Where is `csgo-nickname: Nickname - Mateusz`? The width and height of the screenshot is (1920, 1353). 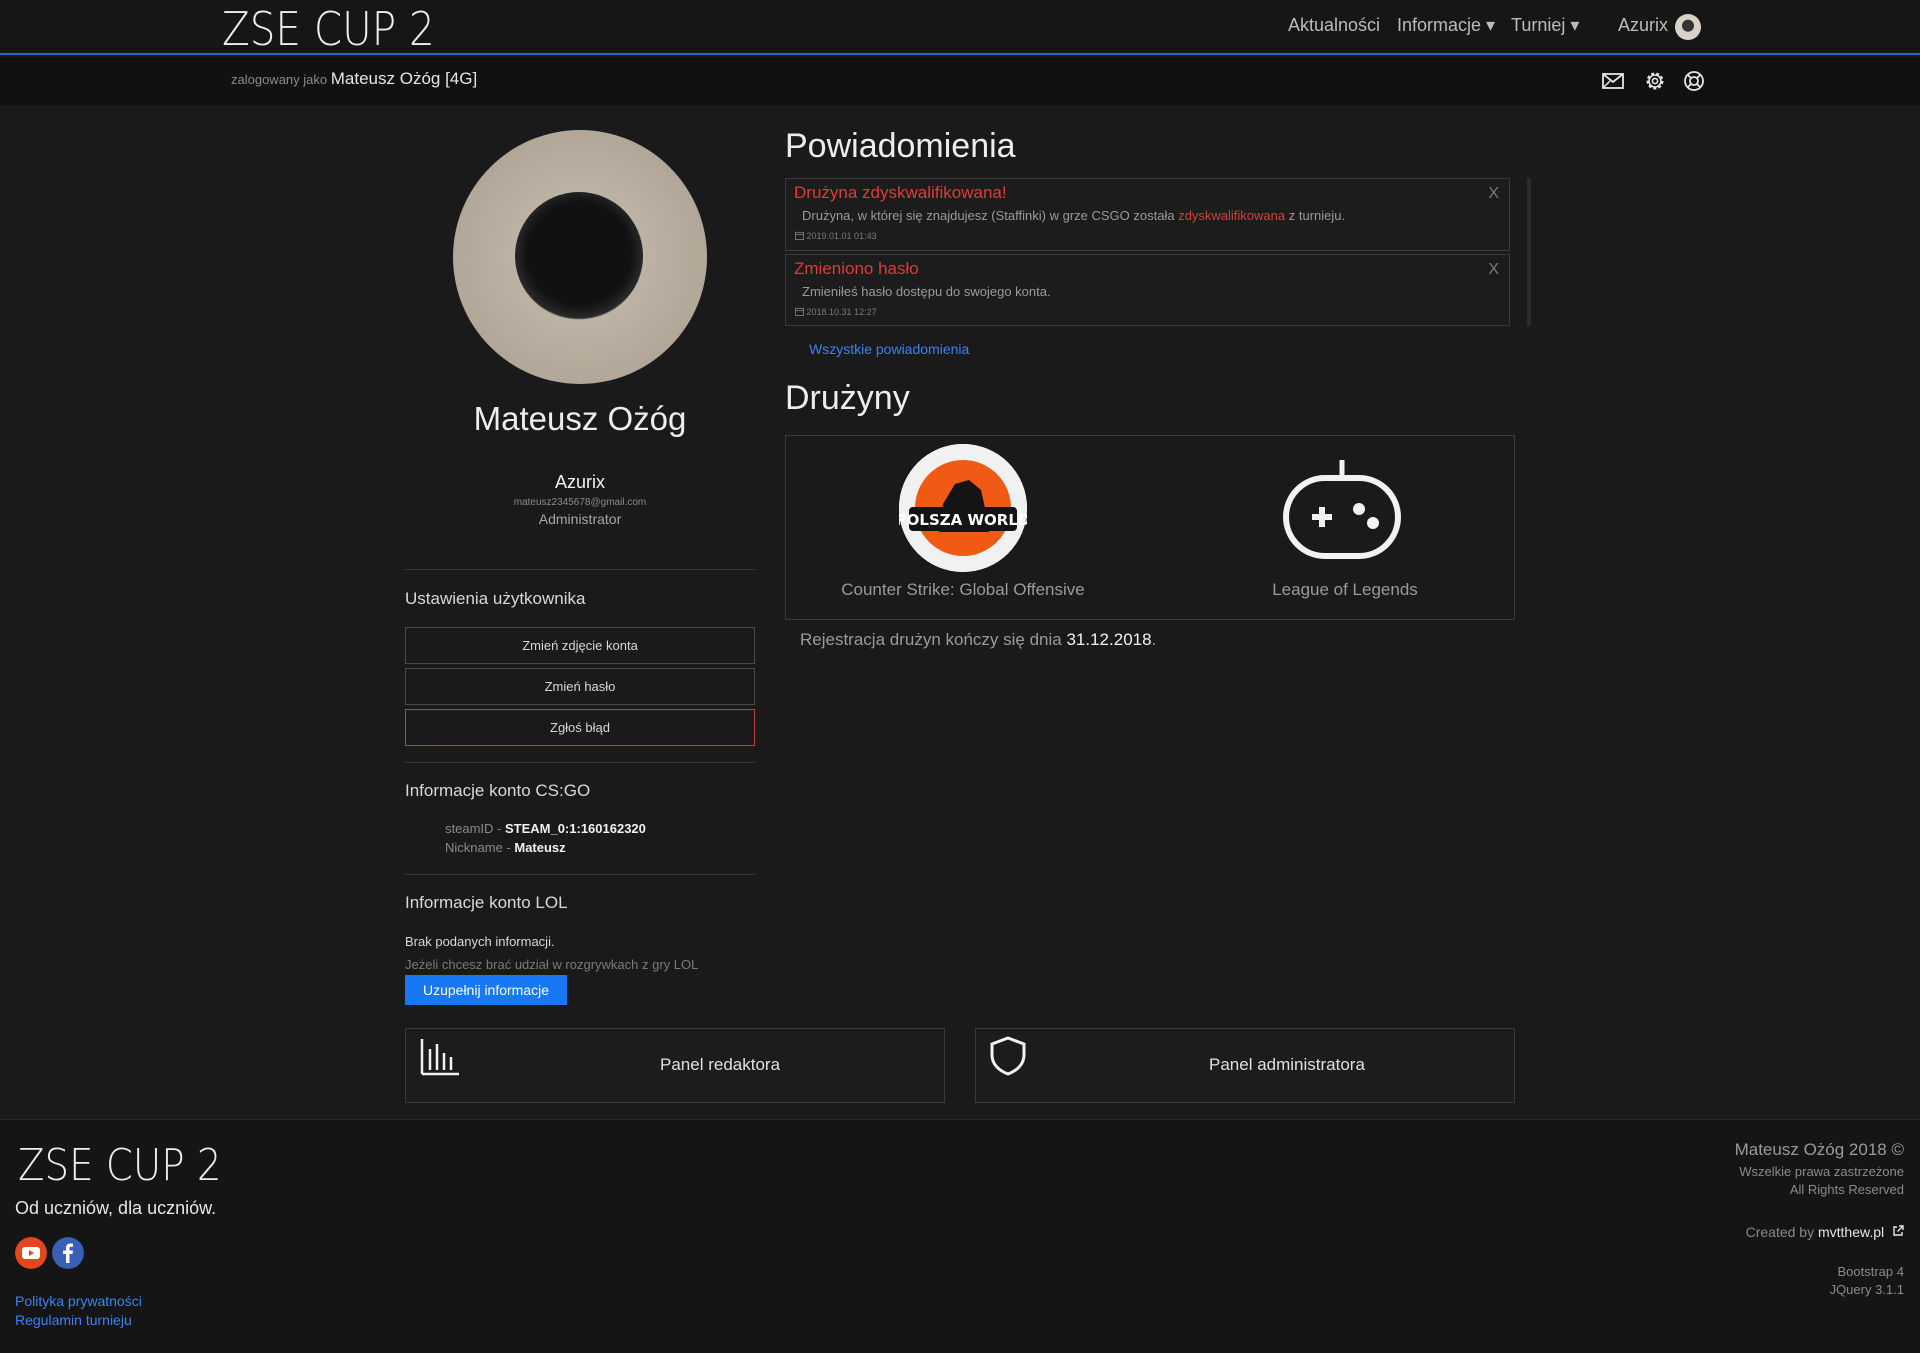
csgo-nickname: Nickname - Mateusz is located at coordinates (505, 847).